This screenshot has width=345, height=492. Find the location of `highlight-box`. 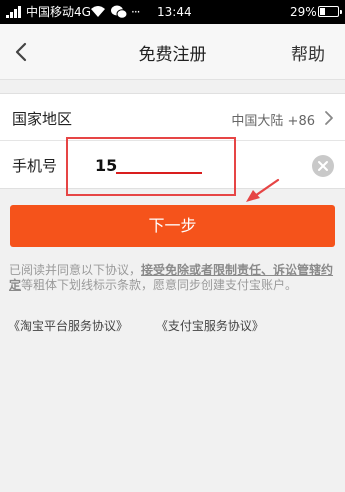

highlight-box is located at coordinates (151, 166).